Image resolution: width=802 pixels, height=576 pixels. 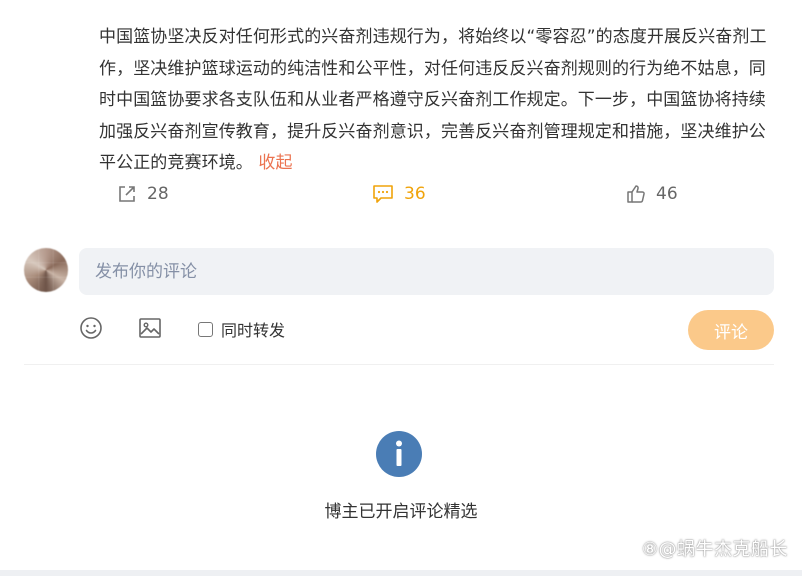 What do you see at coordinates (636, 194) in the screenshot?
I see `thumbs-up-icon` at bounding box center [636, 194].